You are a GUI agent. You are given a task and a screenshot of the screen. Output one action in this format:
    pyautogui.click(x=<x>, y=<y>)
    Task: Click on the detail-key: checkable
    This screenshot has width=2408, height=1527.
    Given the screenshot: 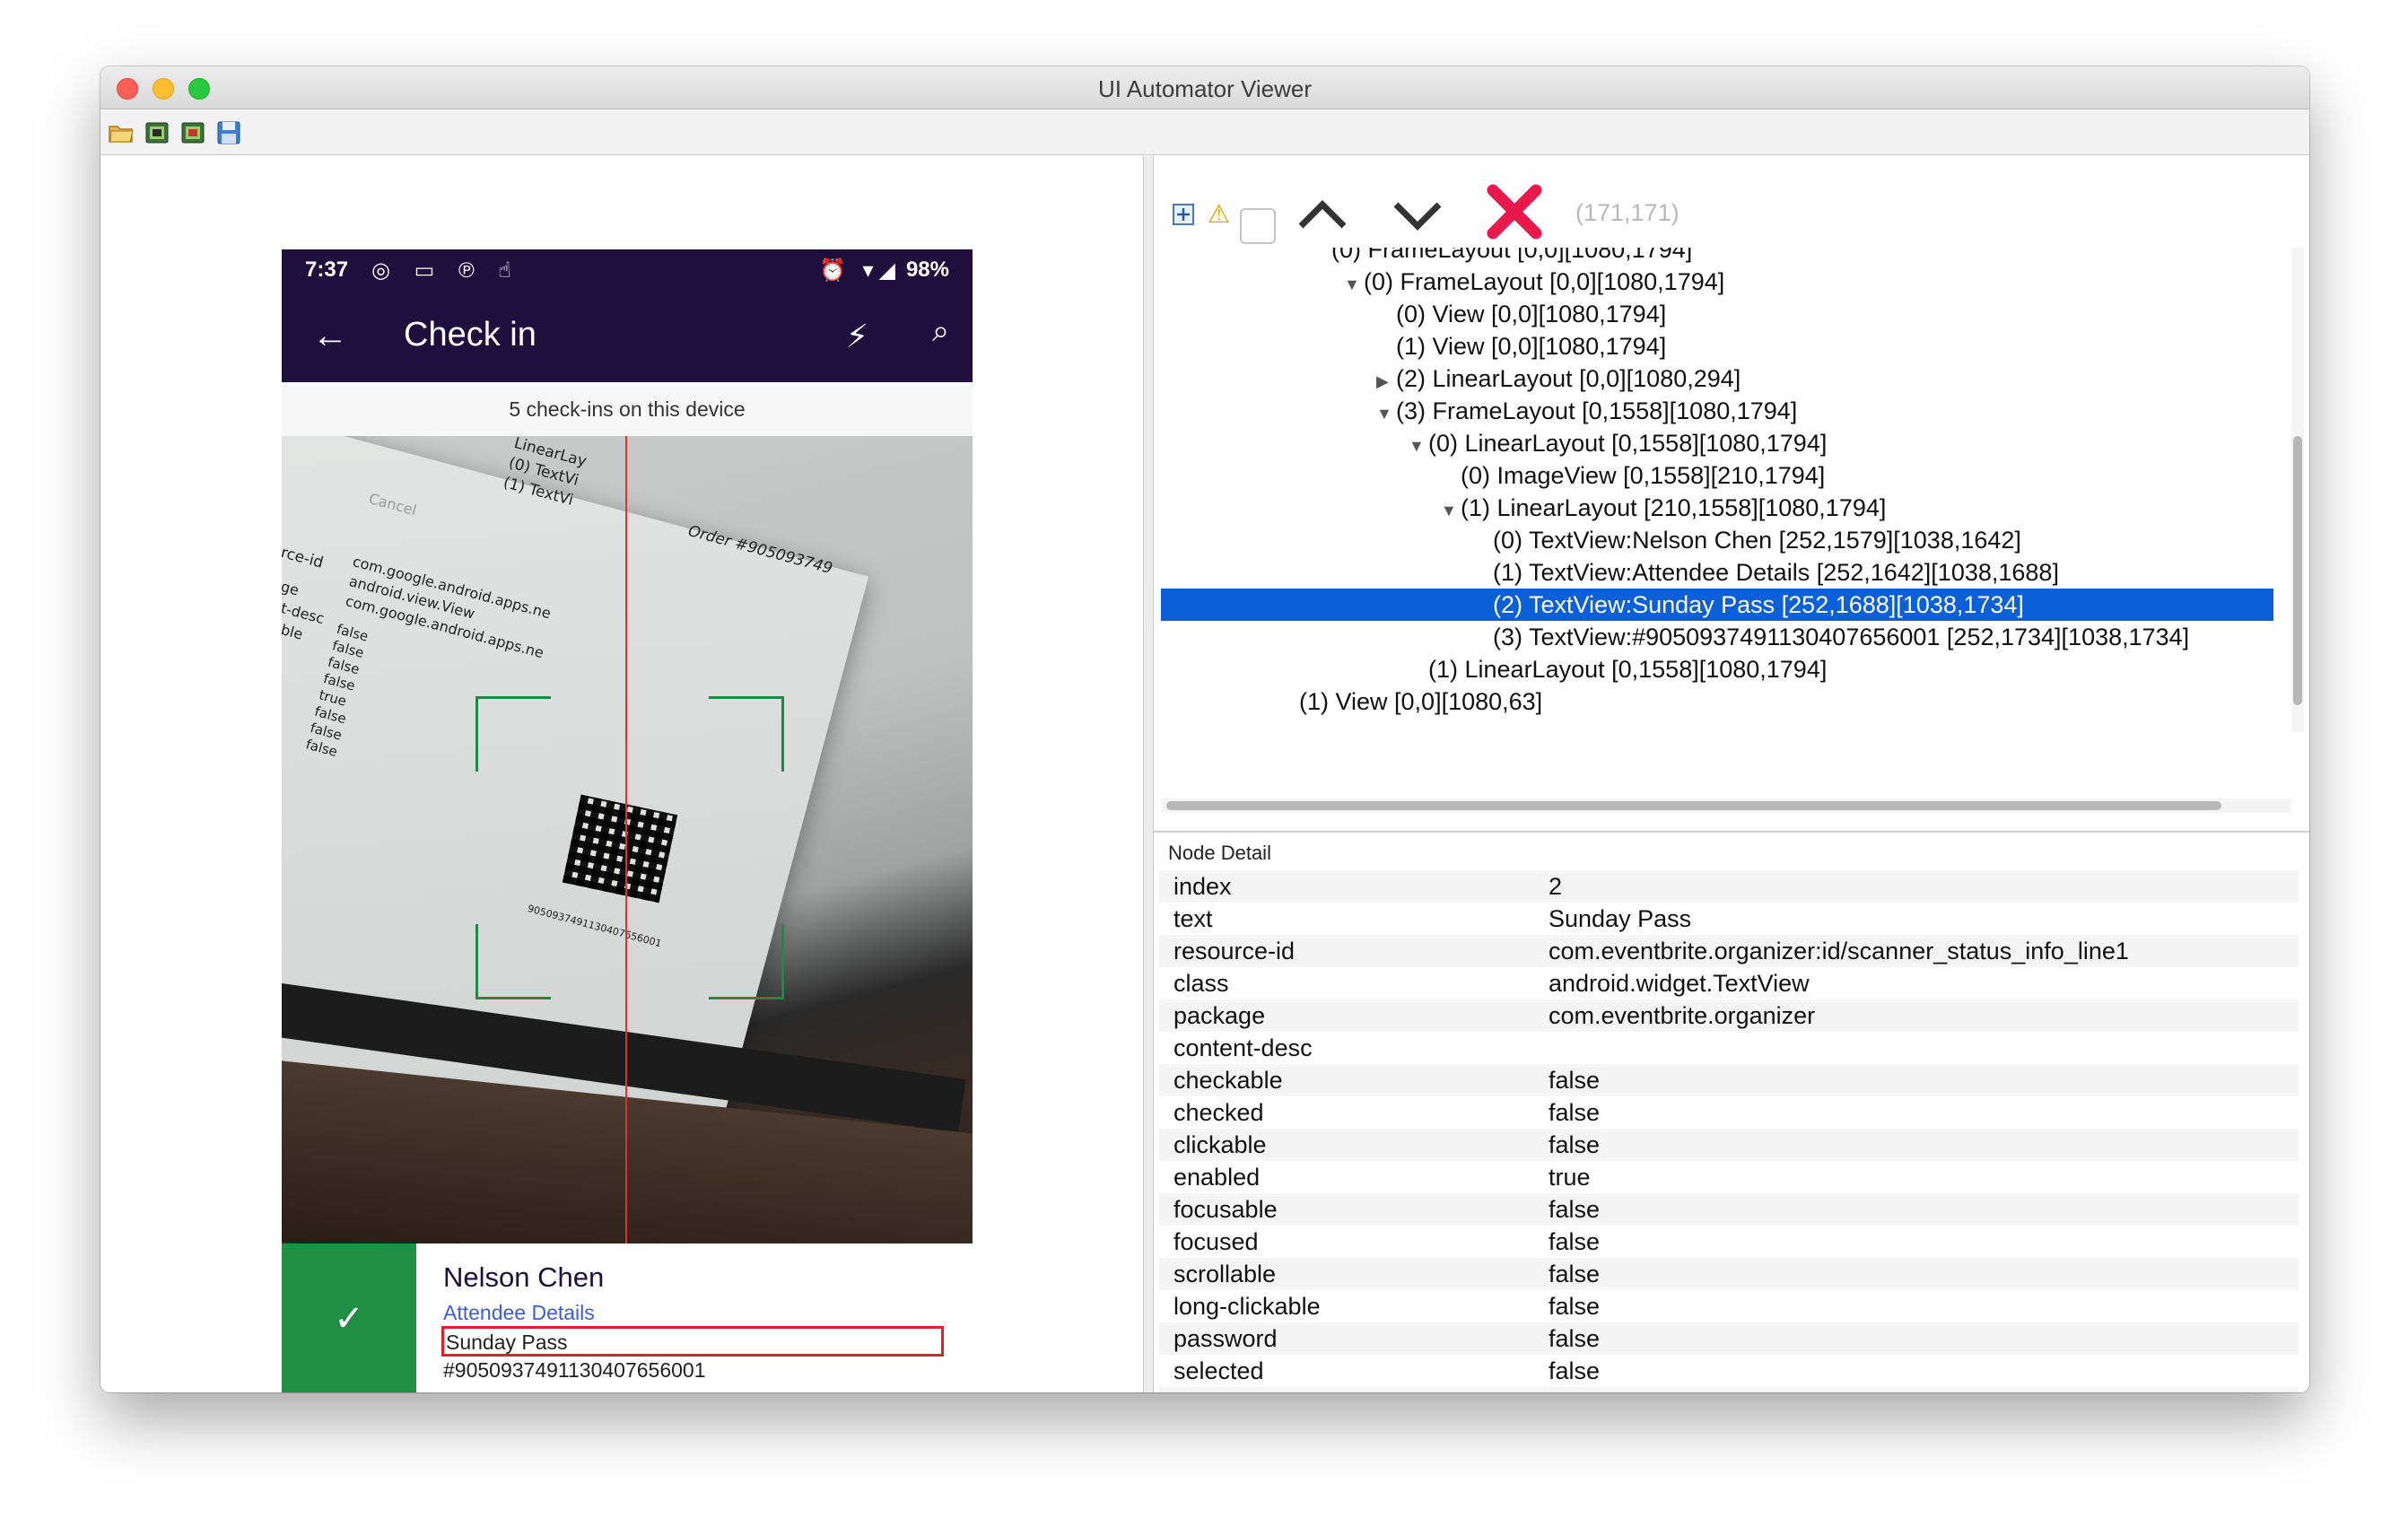 What is the action you would take?
    pyautogui.click(x=1228, y=1080)
    